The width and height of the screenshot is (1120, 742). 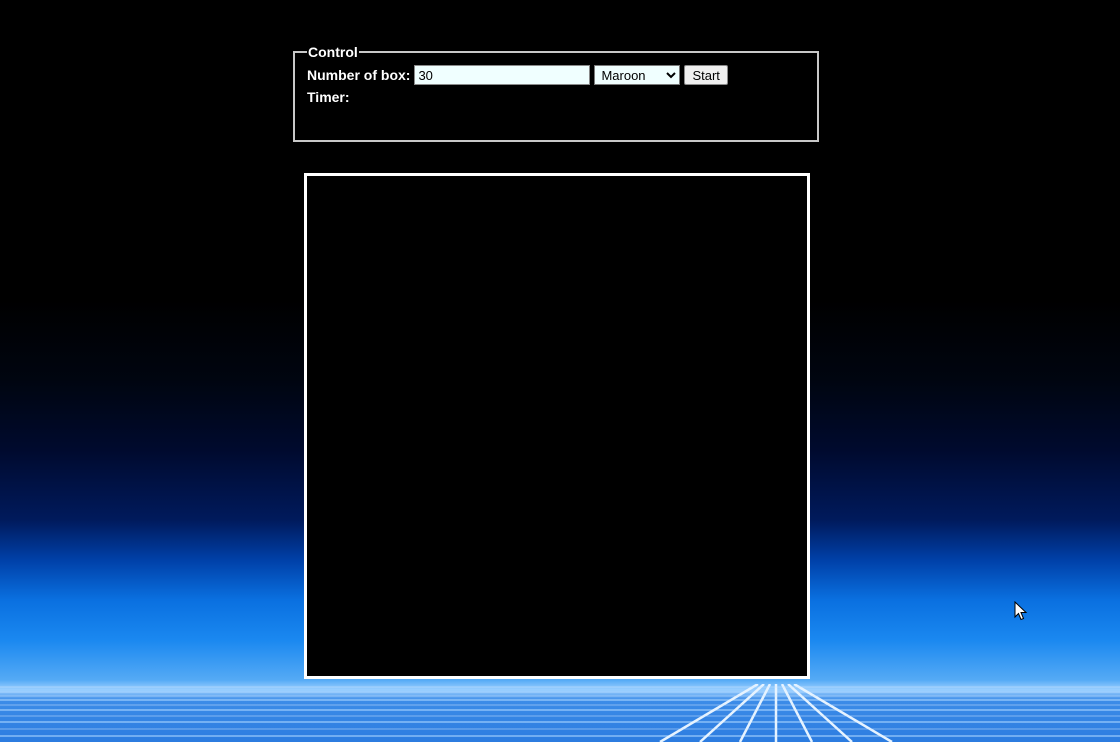 I want to click on box-count-input, so click(x=502, y=75).